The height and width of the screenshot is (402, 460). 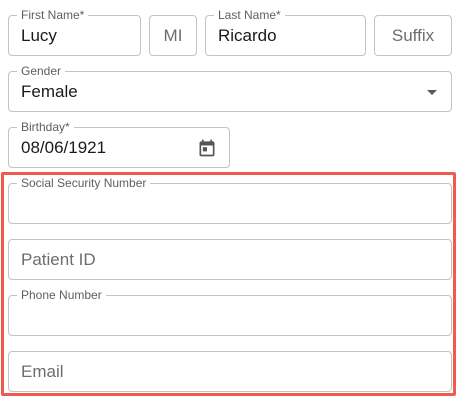 What do you see at coordinates (49, 92) in the screenshot?
I see `gender-value: Female` at bounding box center [49, 92].